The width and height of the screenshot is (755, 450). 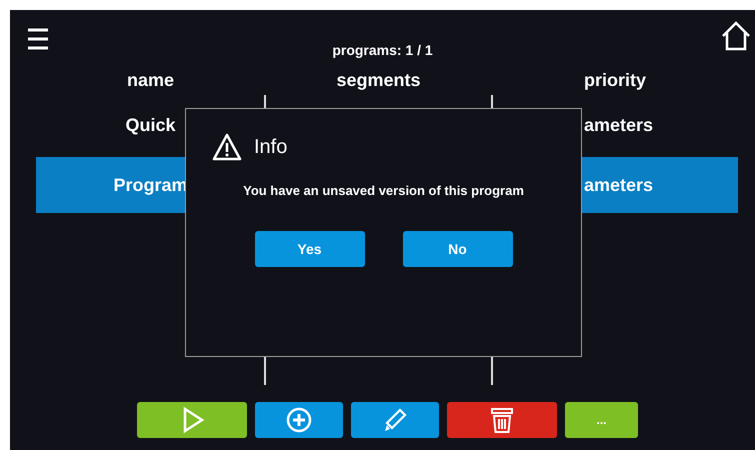 What do you see at coordinates (382, 50) in the screenshot?
I see `programs-counter: programs: 1 / 1` at bounding box center [382, 50].